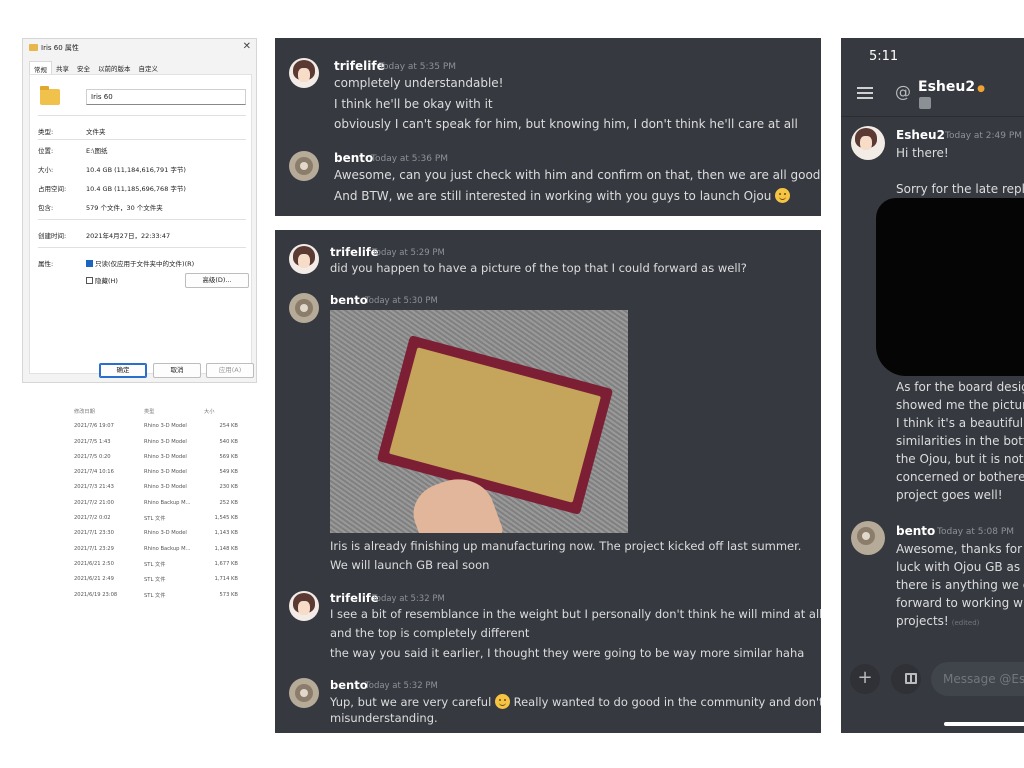 Image resolution: width=1024 pixels, height=768 pixels. What do you see at coordinates (177, 370) in the screenshot?
I see `cancel-button: 取消` at bounding box center [177, 370].